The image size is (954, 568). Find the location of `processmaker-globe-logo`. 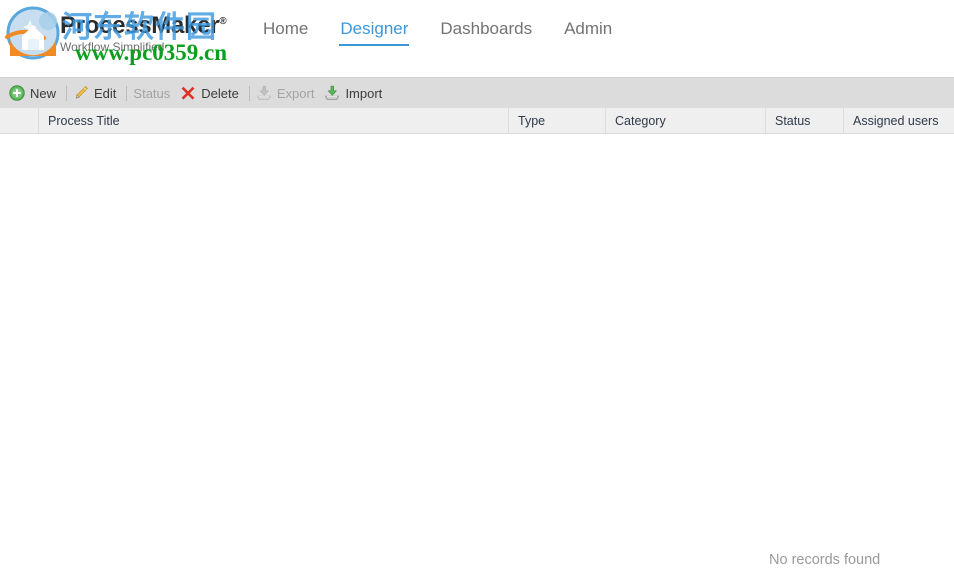

processmaker-globe-logo is located at coordinates (32, 33).